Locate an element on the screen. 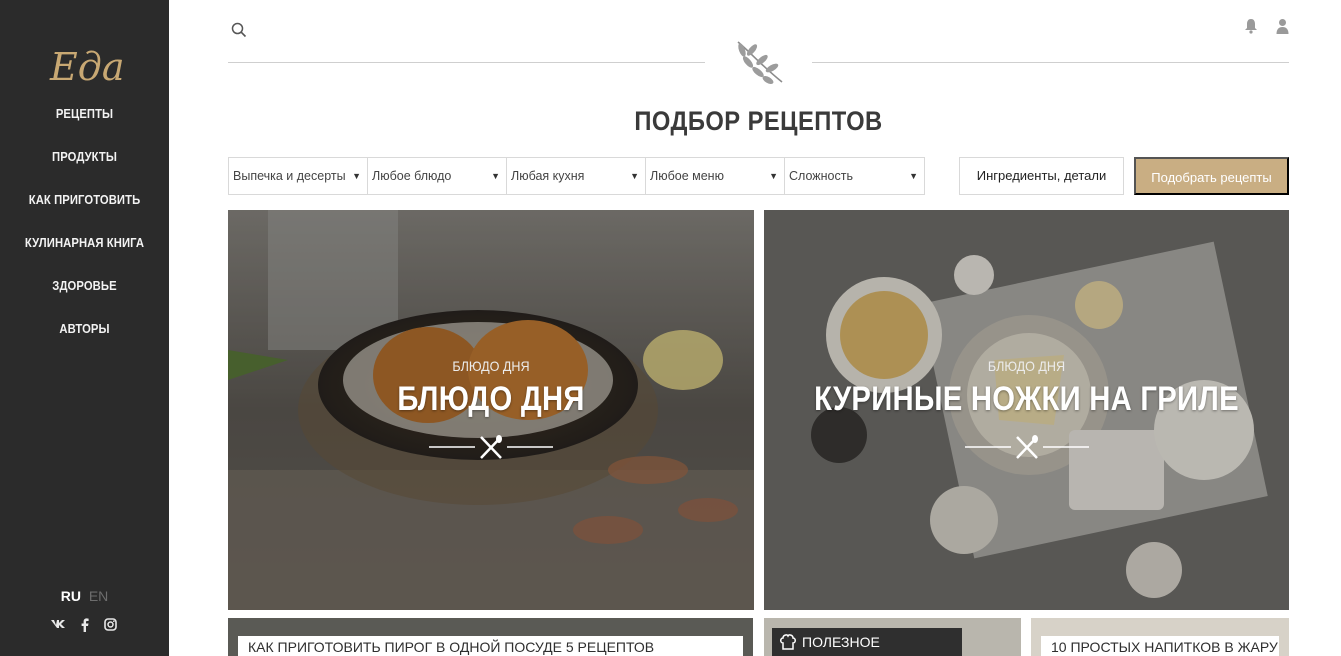  find-recipes-button: Подобрать рецепты is located at coordinates (1211, 176).